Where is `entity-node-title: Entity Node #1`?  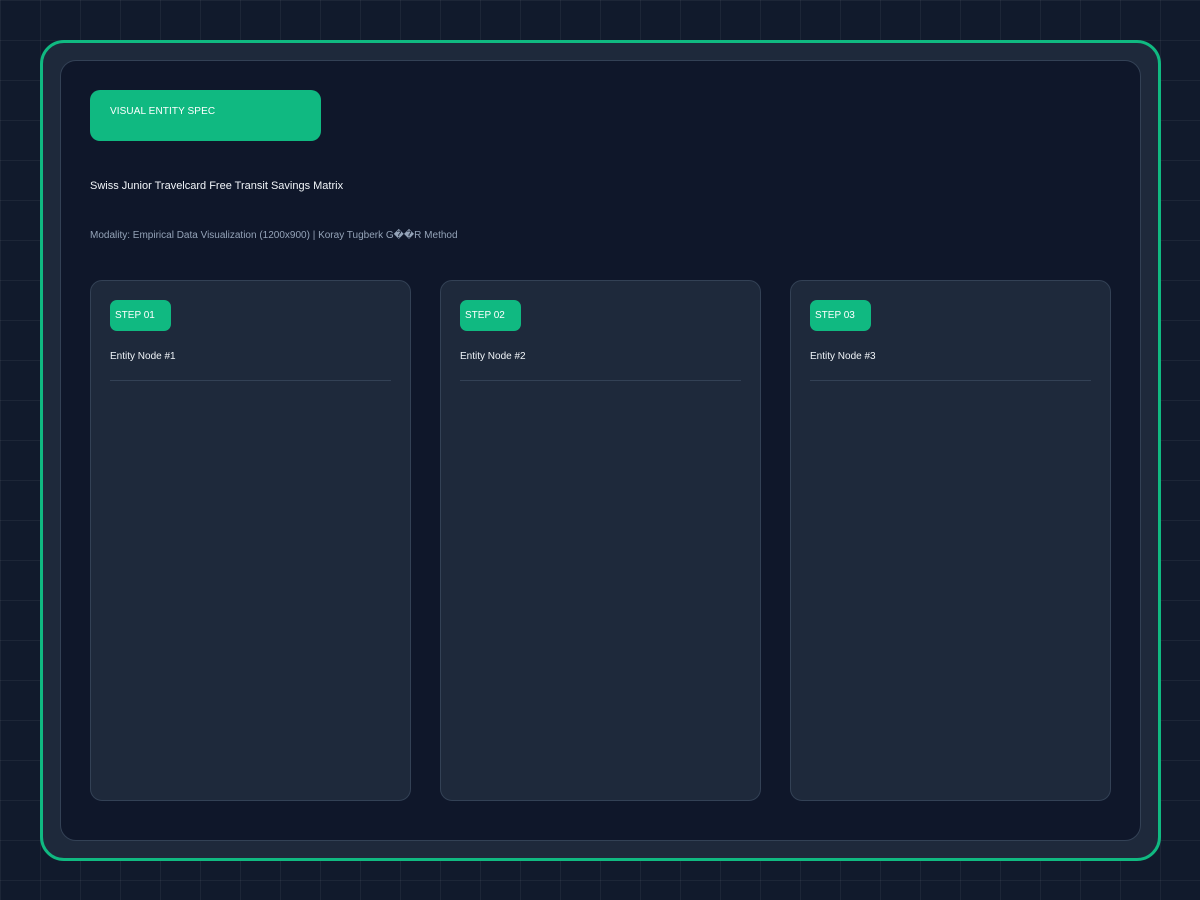
entity-node-title: Entity Node #1 is located at coordinates (143, 356).